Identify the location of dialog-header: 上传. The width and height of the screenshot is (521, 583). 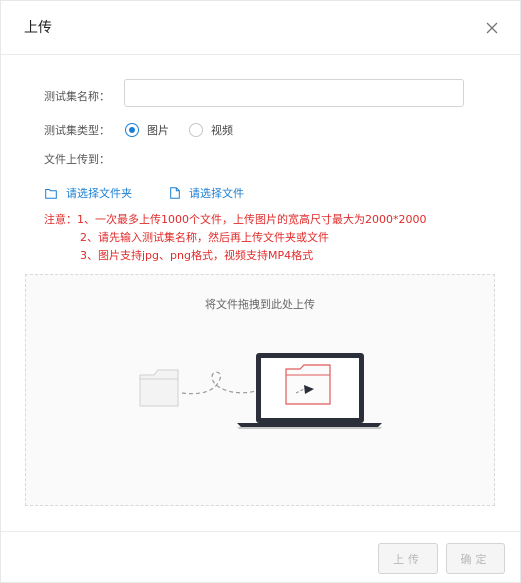
(260, 28).